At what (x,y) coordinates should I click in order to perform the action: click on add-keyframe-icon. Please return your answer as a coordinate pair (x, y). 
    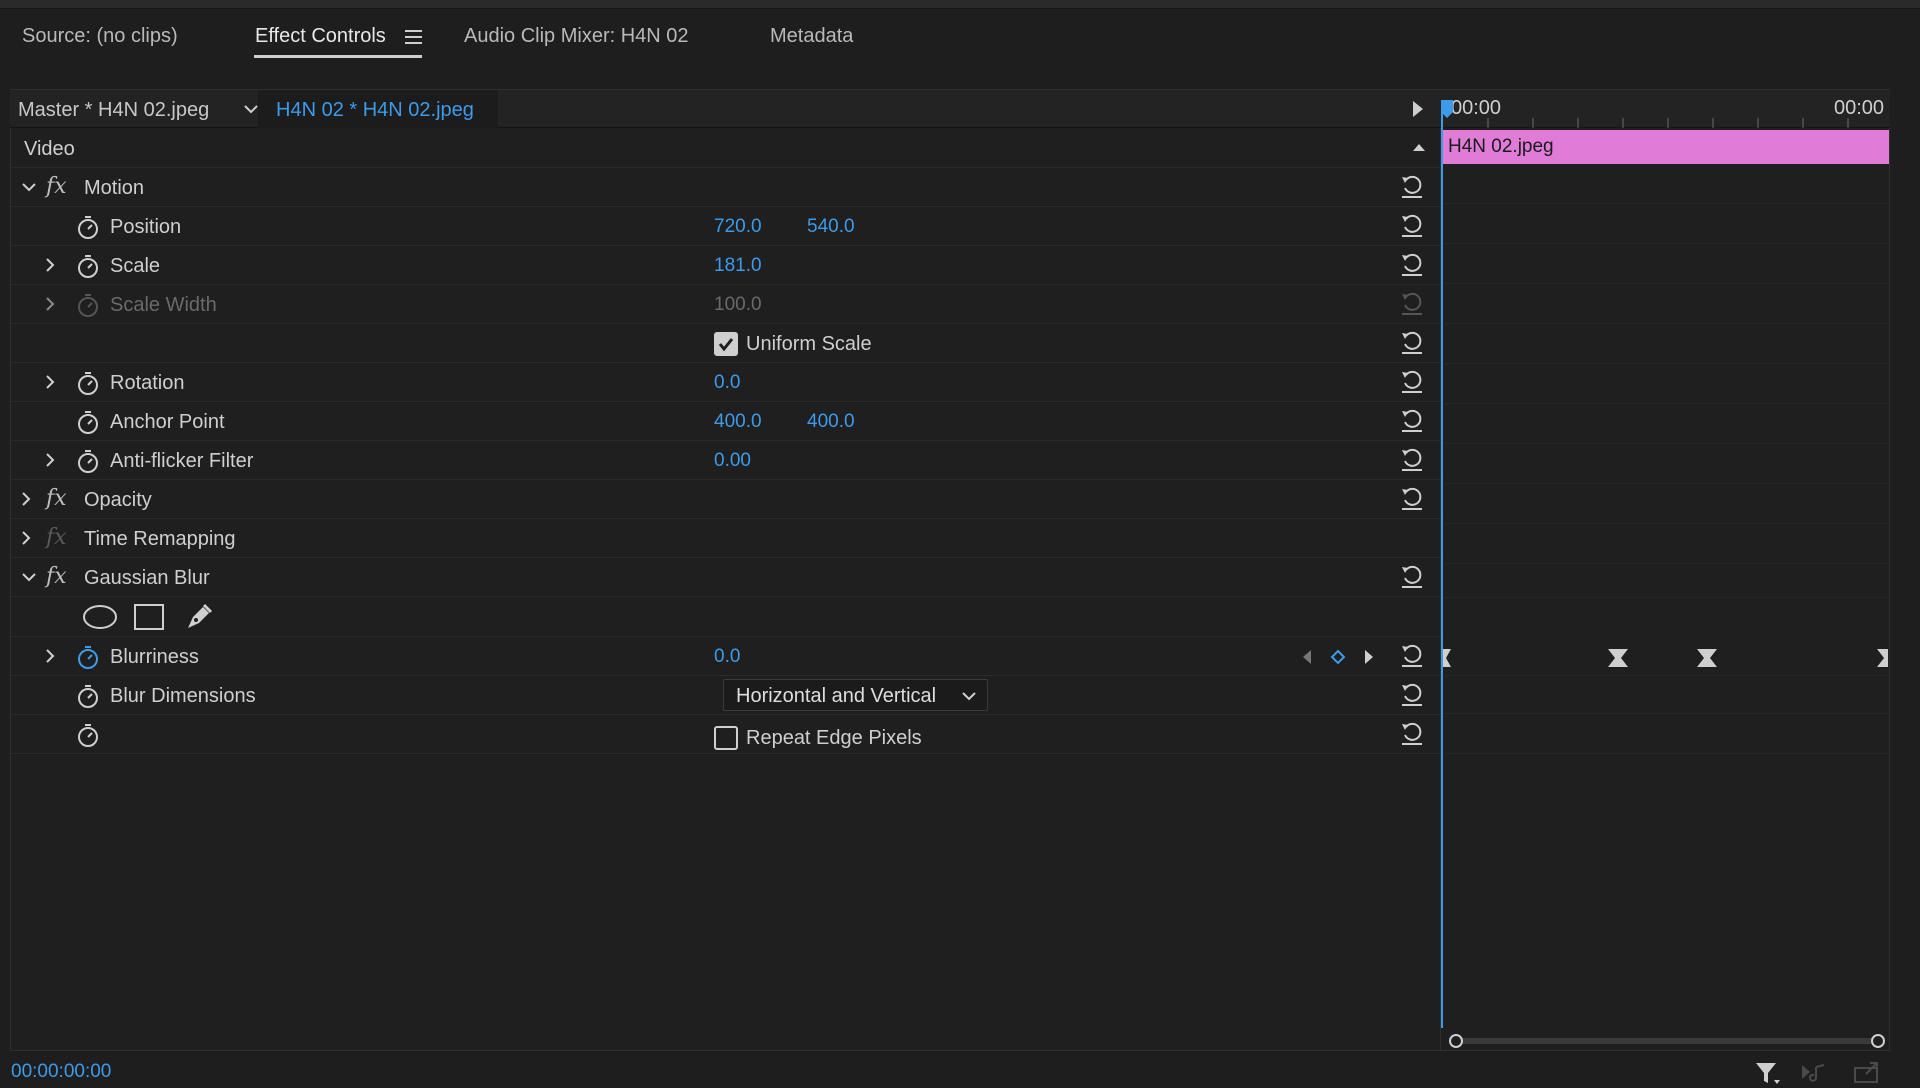
    Looking at the image, I should click on (1338, 657).